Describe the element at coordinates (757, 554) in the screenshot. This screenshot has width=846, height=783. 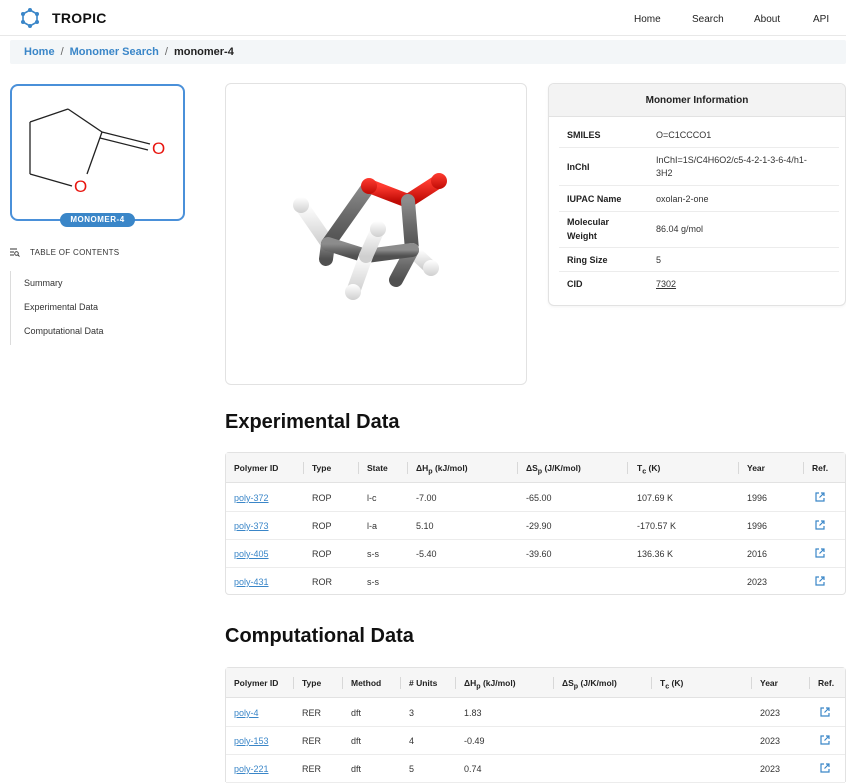
I see `cell-year: 2016` at that location.